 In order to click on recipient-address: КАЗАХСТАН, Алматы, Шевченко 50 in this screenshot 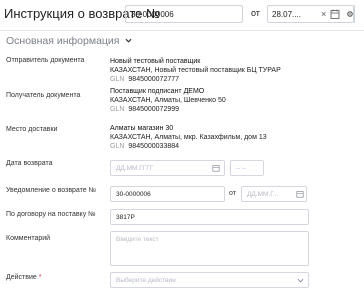, I will do `click(168, 100)`.